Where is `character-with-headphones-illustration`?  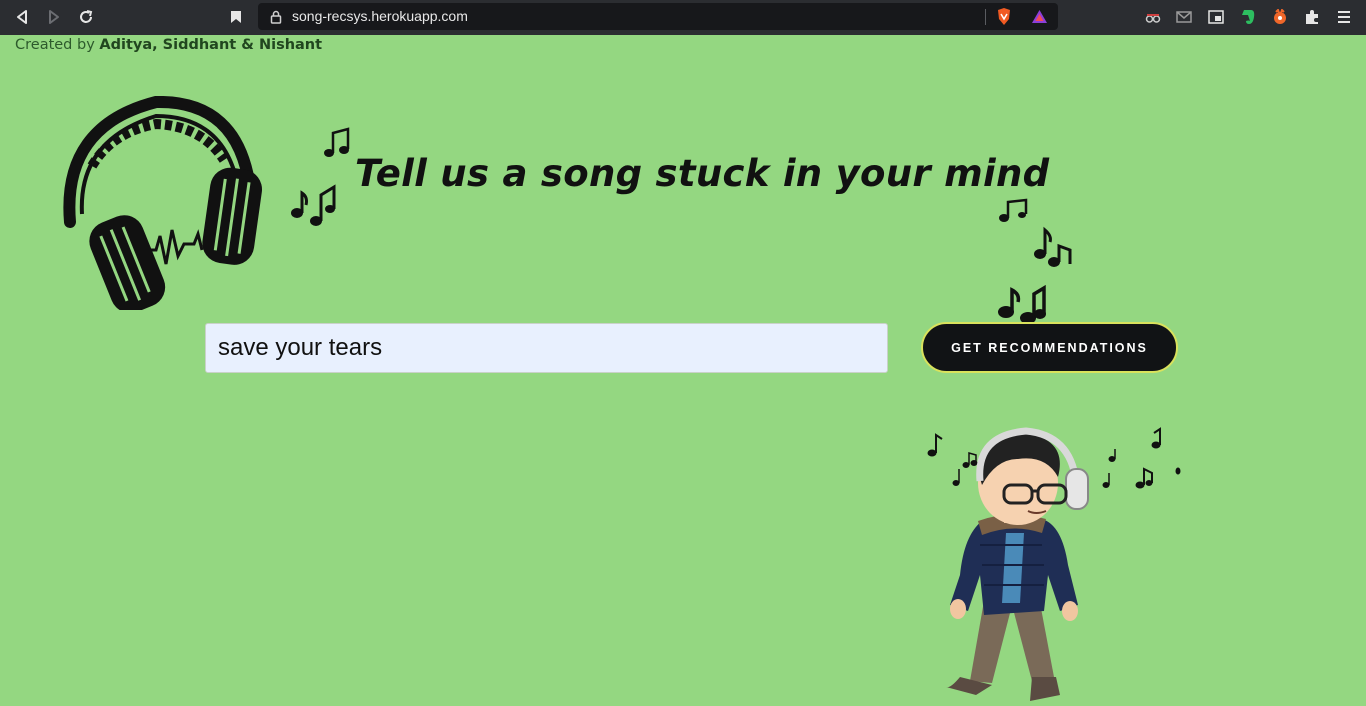
character-with-headphones-illustration is located at coordinates (1051, 565).